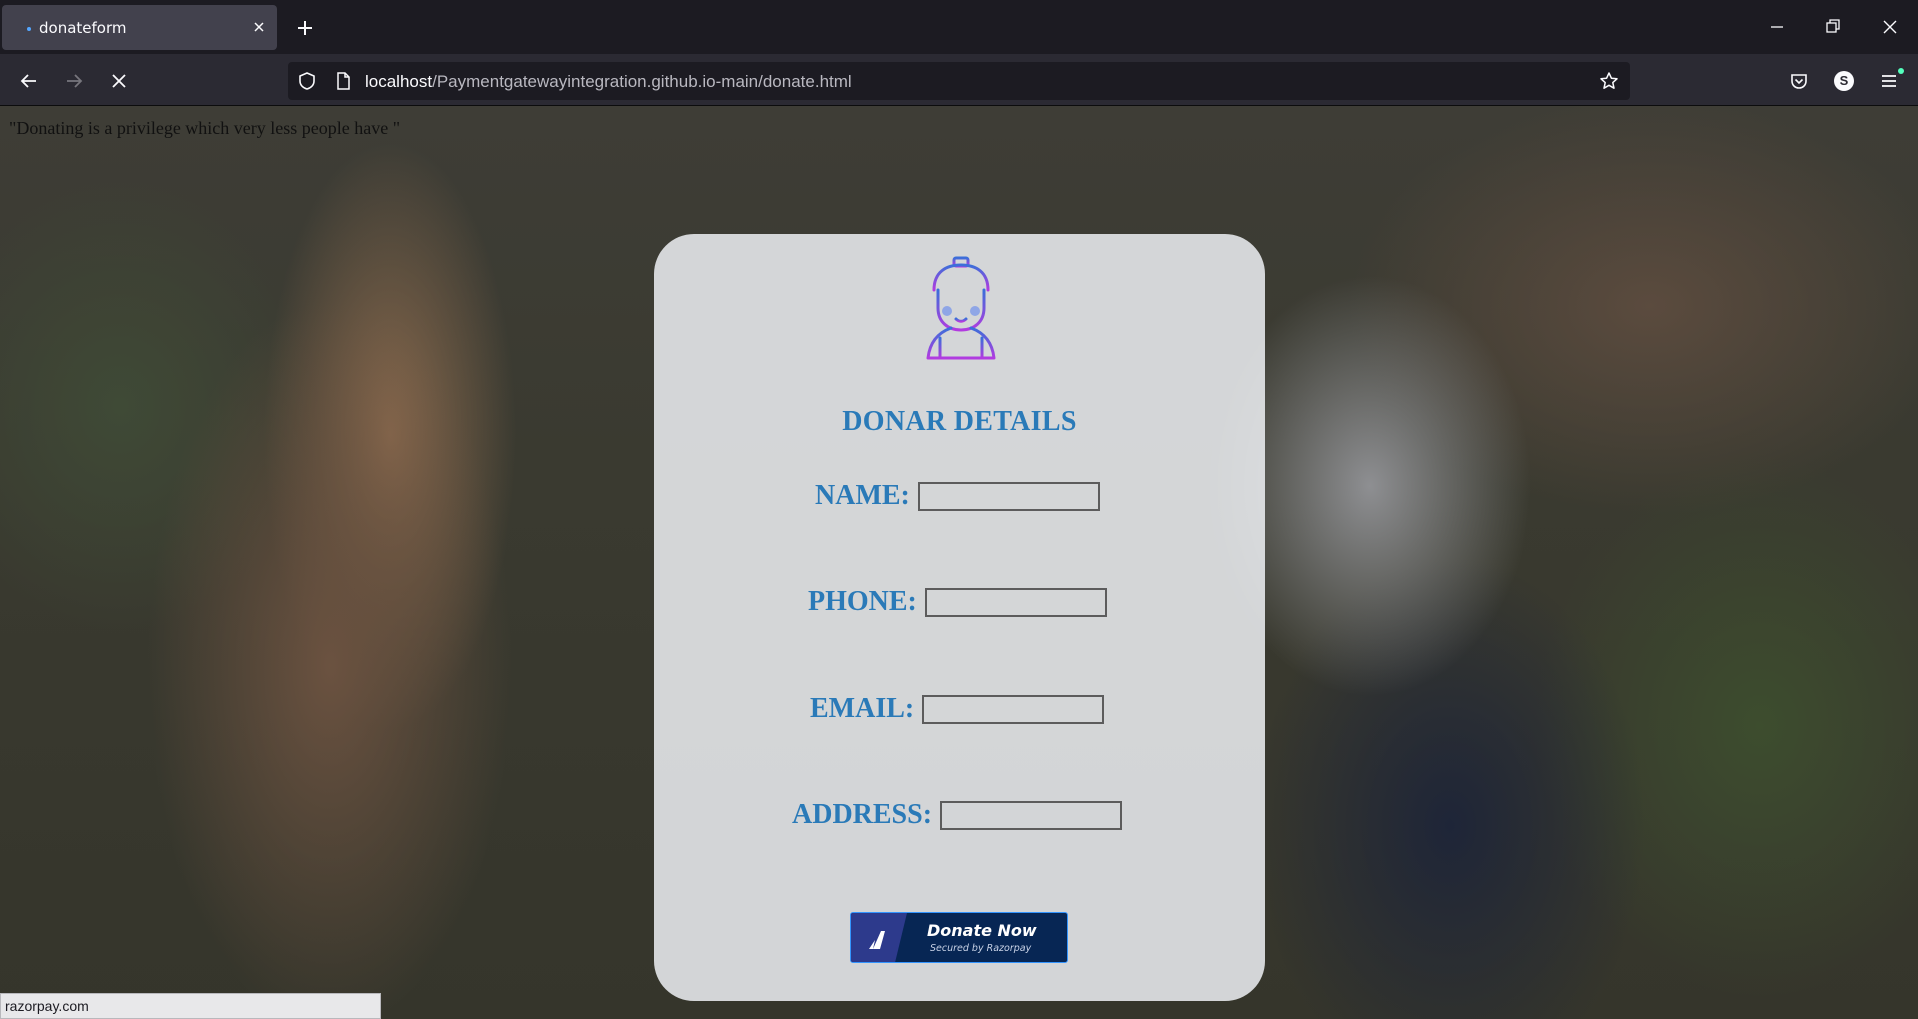  I want to click on update-badge-icon, so click(1901, 71).